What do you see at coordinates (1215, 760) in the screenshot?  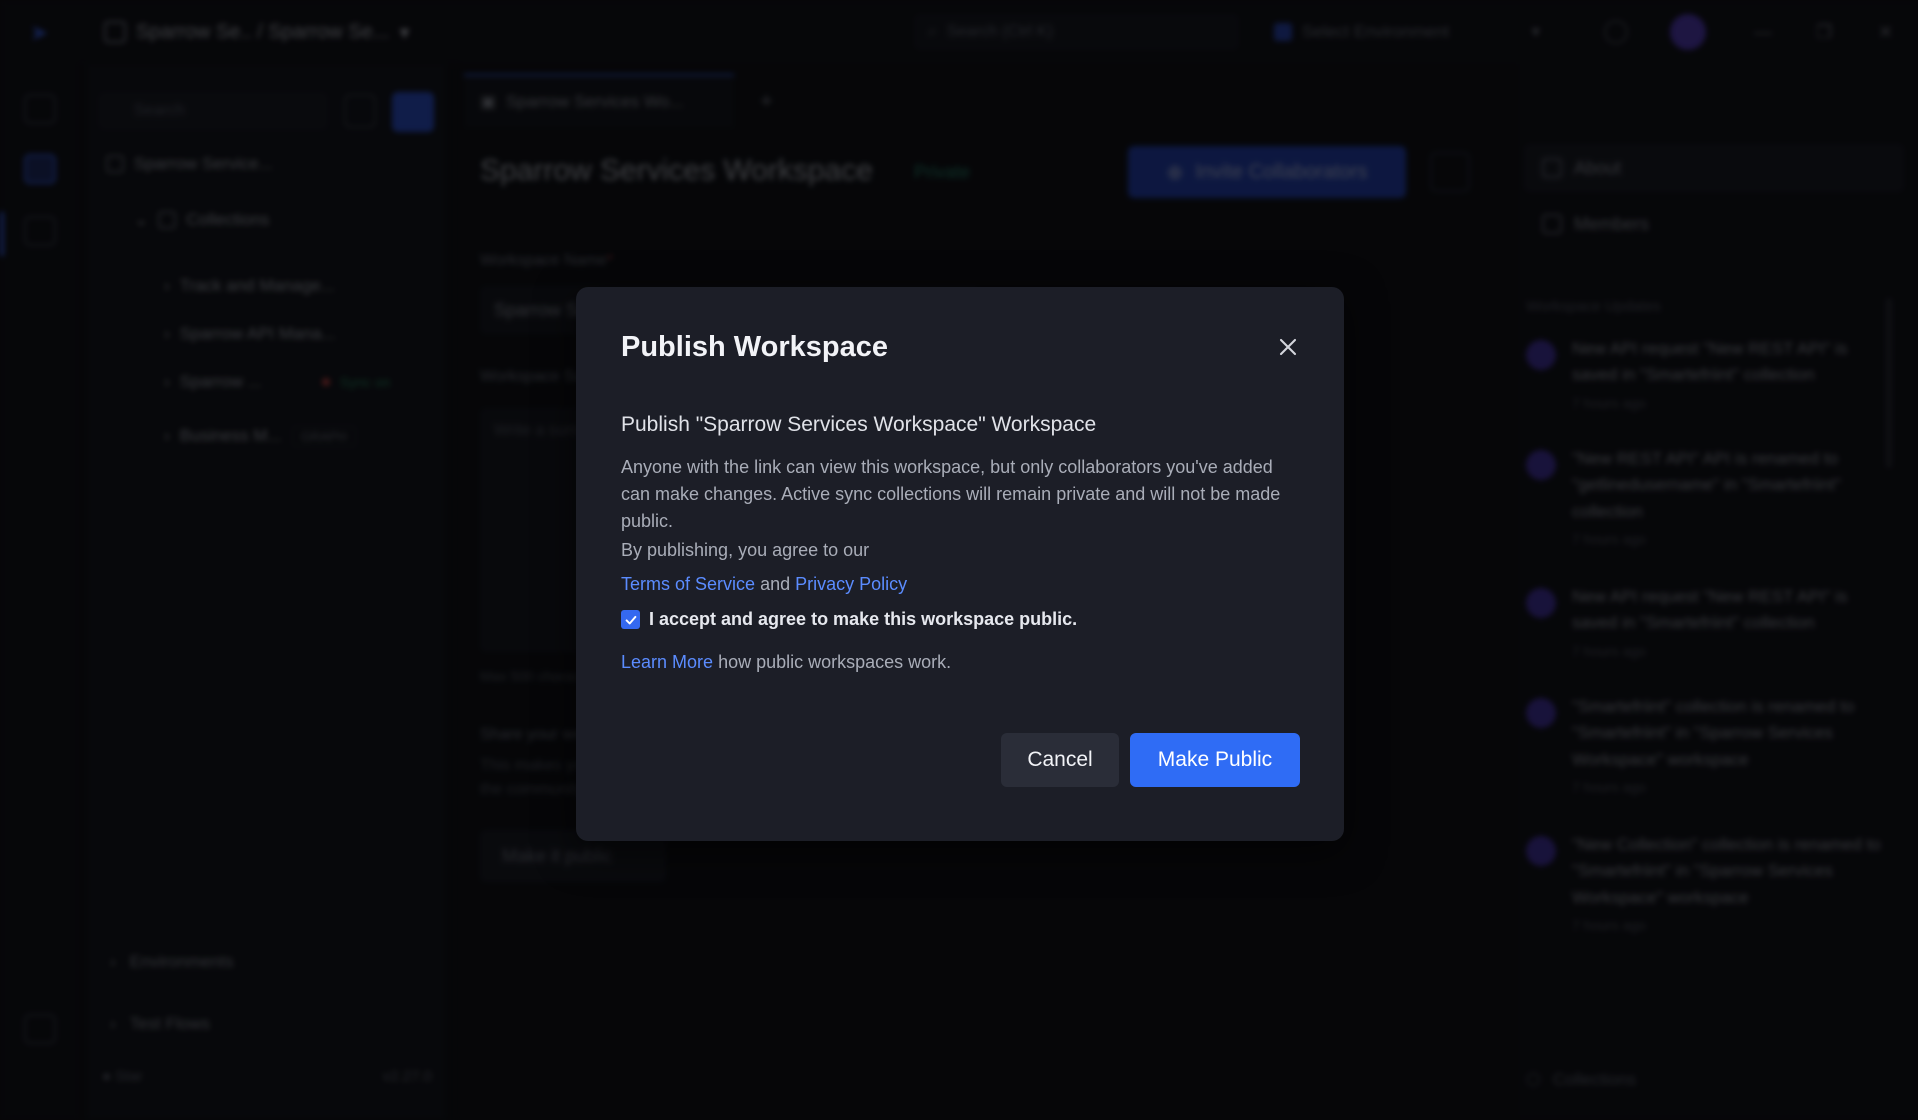 I see `make-public-button: Make Public` at bounding box center [1215, 760].